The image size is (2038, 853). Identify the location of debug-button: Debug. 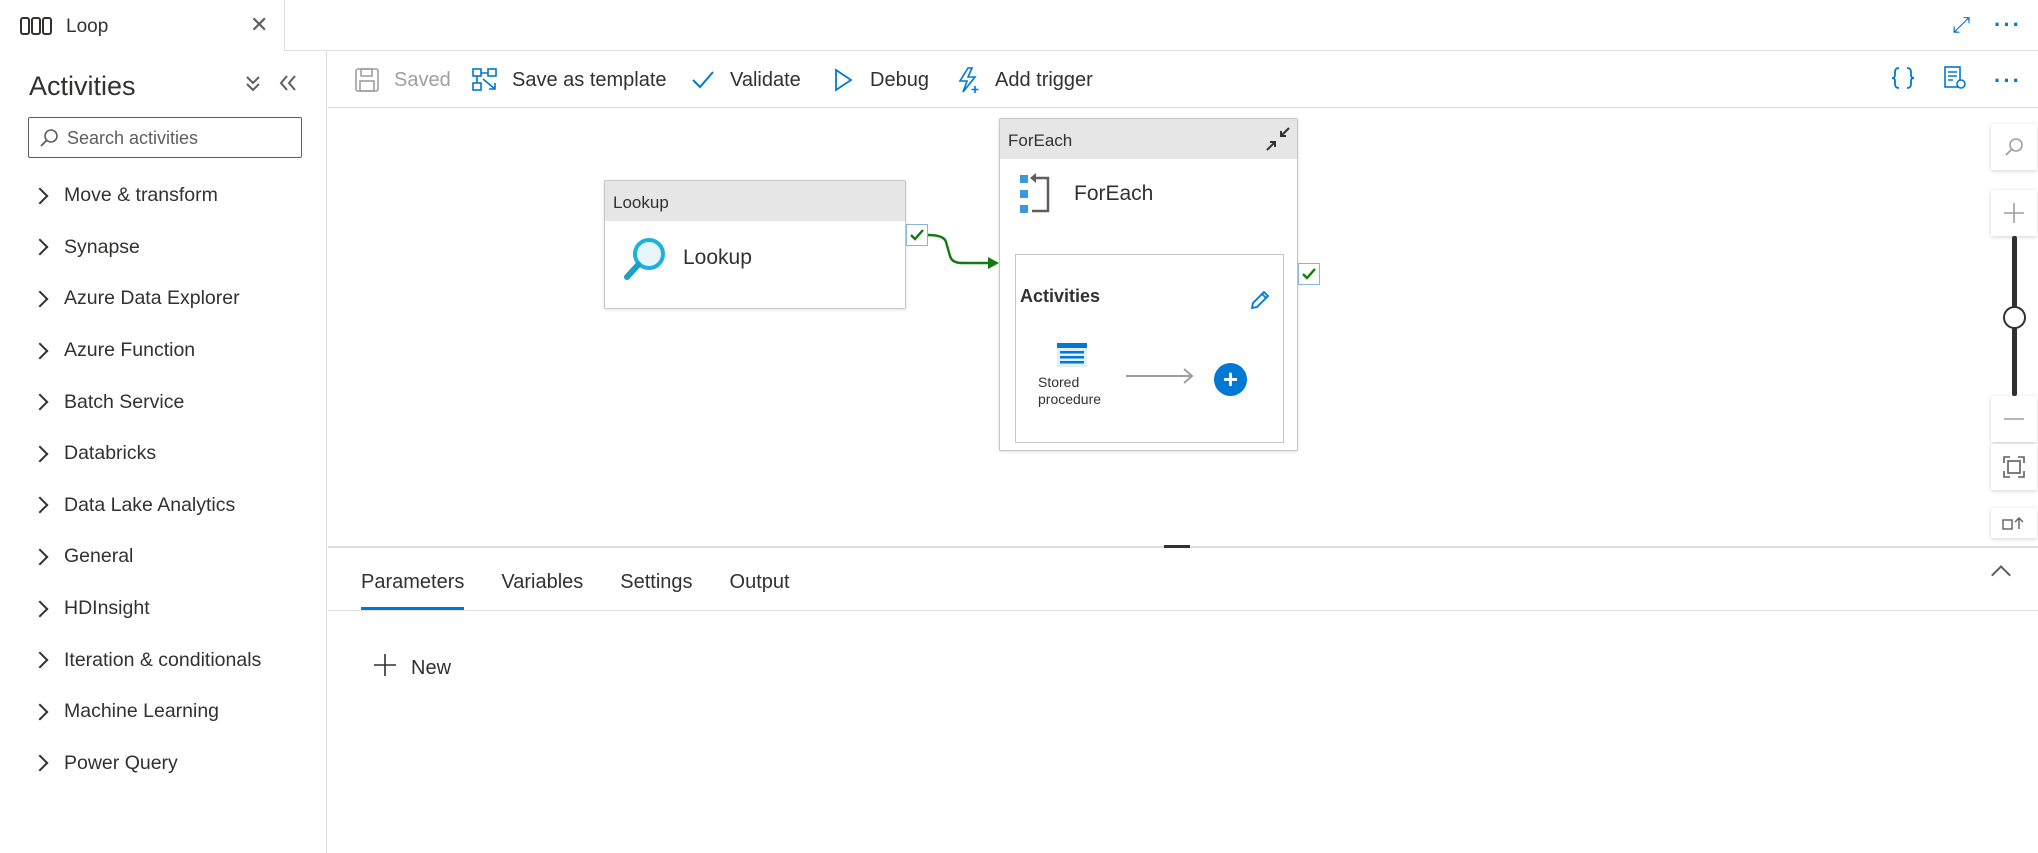
(878, 80).